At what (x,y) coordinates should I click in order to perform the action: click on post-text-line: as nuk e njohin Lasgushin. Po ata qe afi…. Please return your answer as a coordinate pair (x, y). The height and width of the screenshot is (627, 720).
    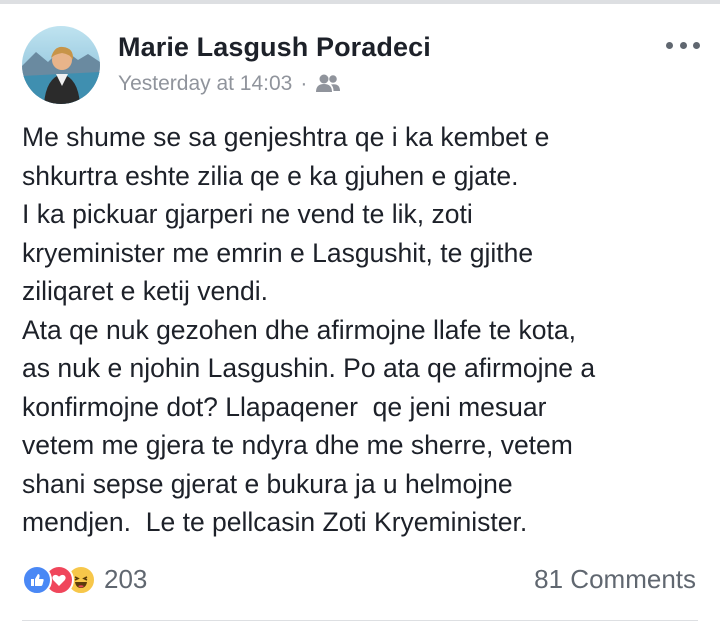
    Looking at the image, I should click on (309, 368).